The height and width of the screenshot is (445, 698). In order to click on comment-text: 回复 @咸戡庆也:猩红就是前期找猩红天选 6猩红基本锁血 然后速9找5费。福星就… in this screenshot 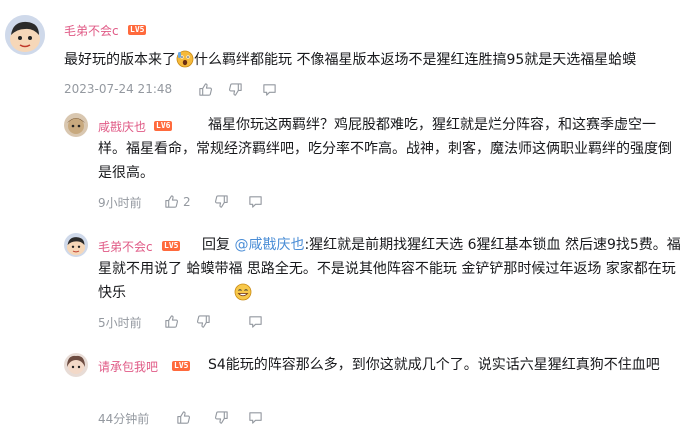, I will do `click(390, 271)`.